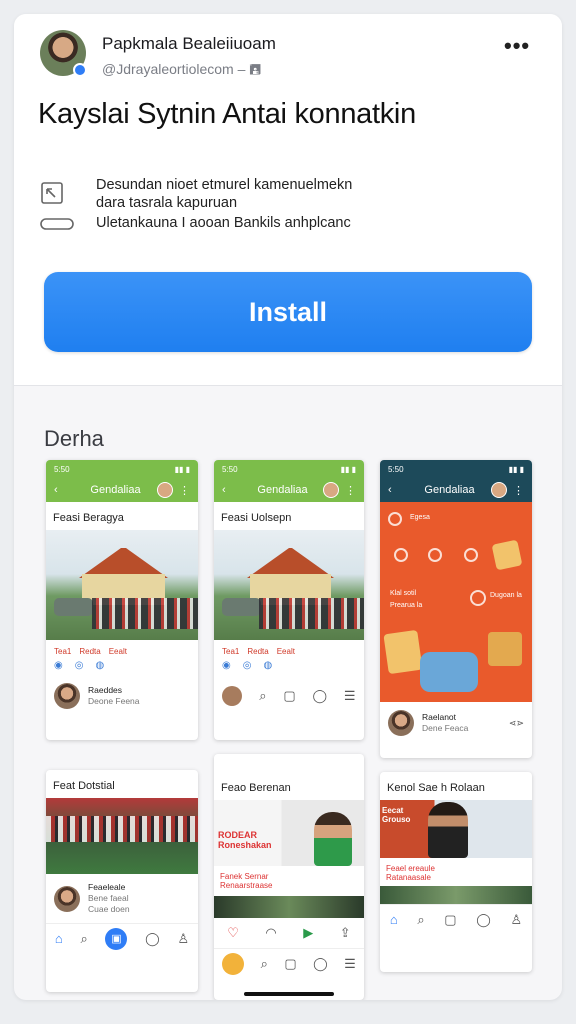 Image resolution: width=576 pixels, height=1024 pixels. I want to click on publisher-name: Papkmala Bealeiiuoam, so click(189, 44).